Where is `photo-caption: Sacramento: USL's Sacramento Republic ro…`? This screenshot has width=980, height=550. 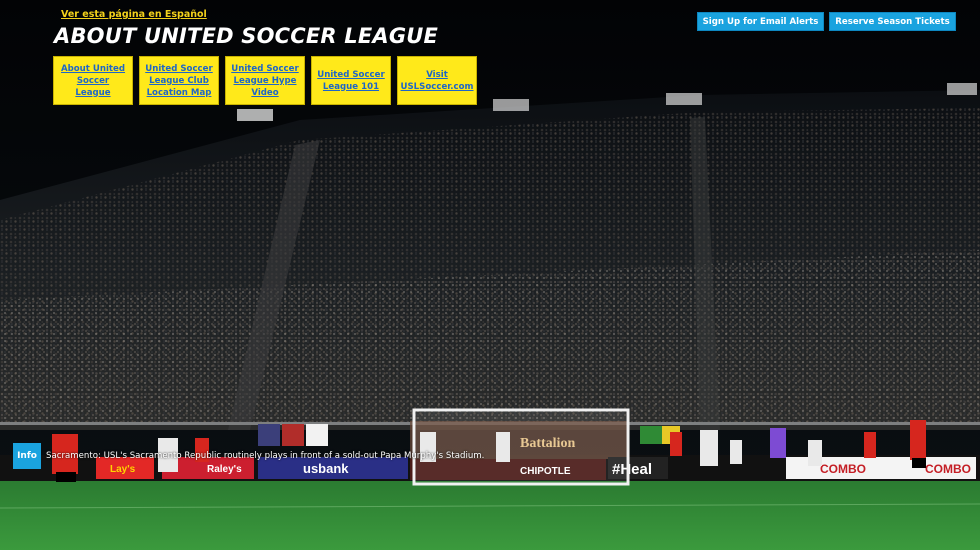 photo-caption: Sacramento: USL's Sacramento Republic ro… is located at coordinates (265, 456).